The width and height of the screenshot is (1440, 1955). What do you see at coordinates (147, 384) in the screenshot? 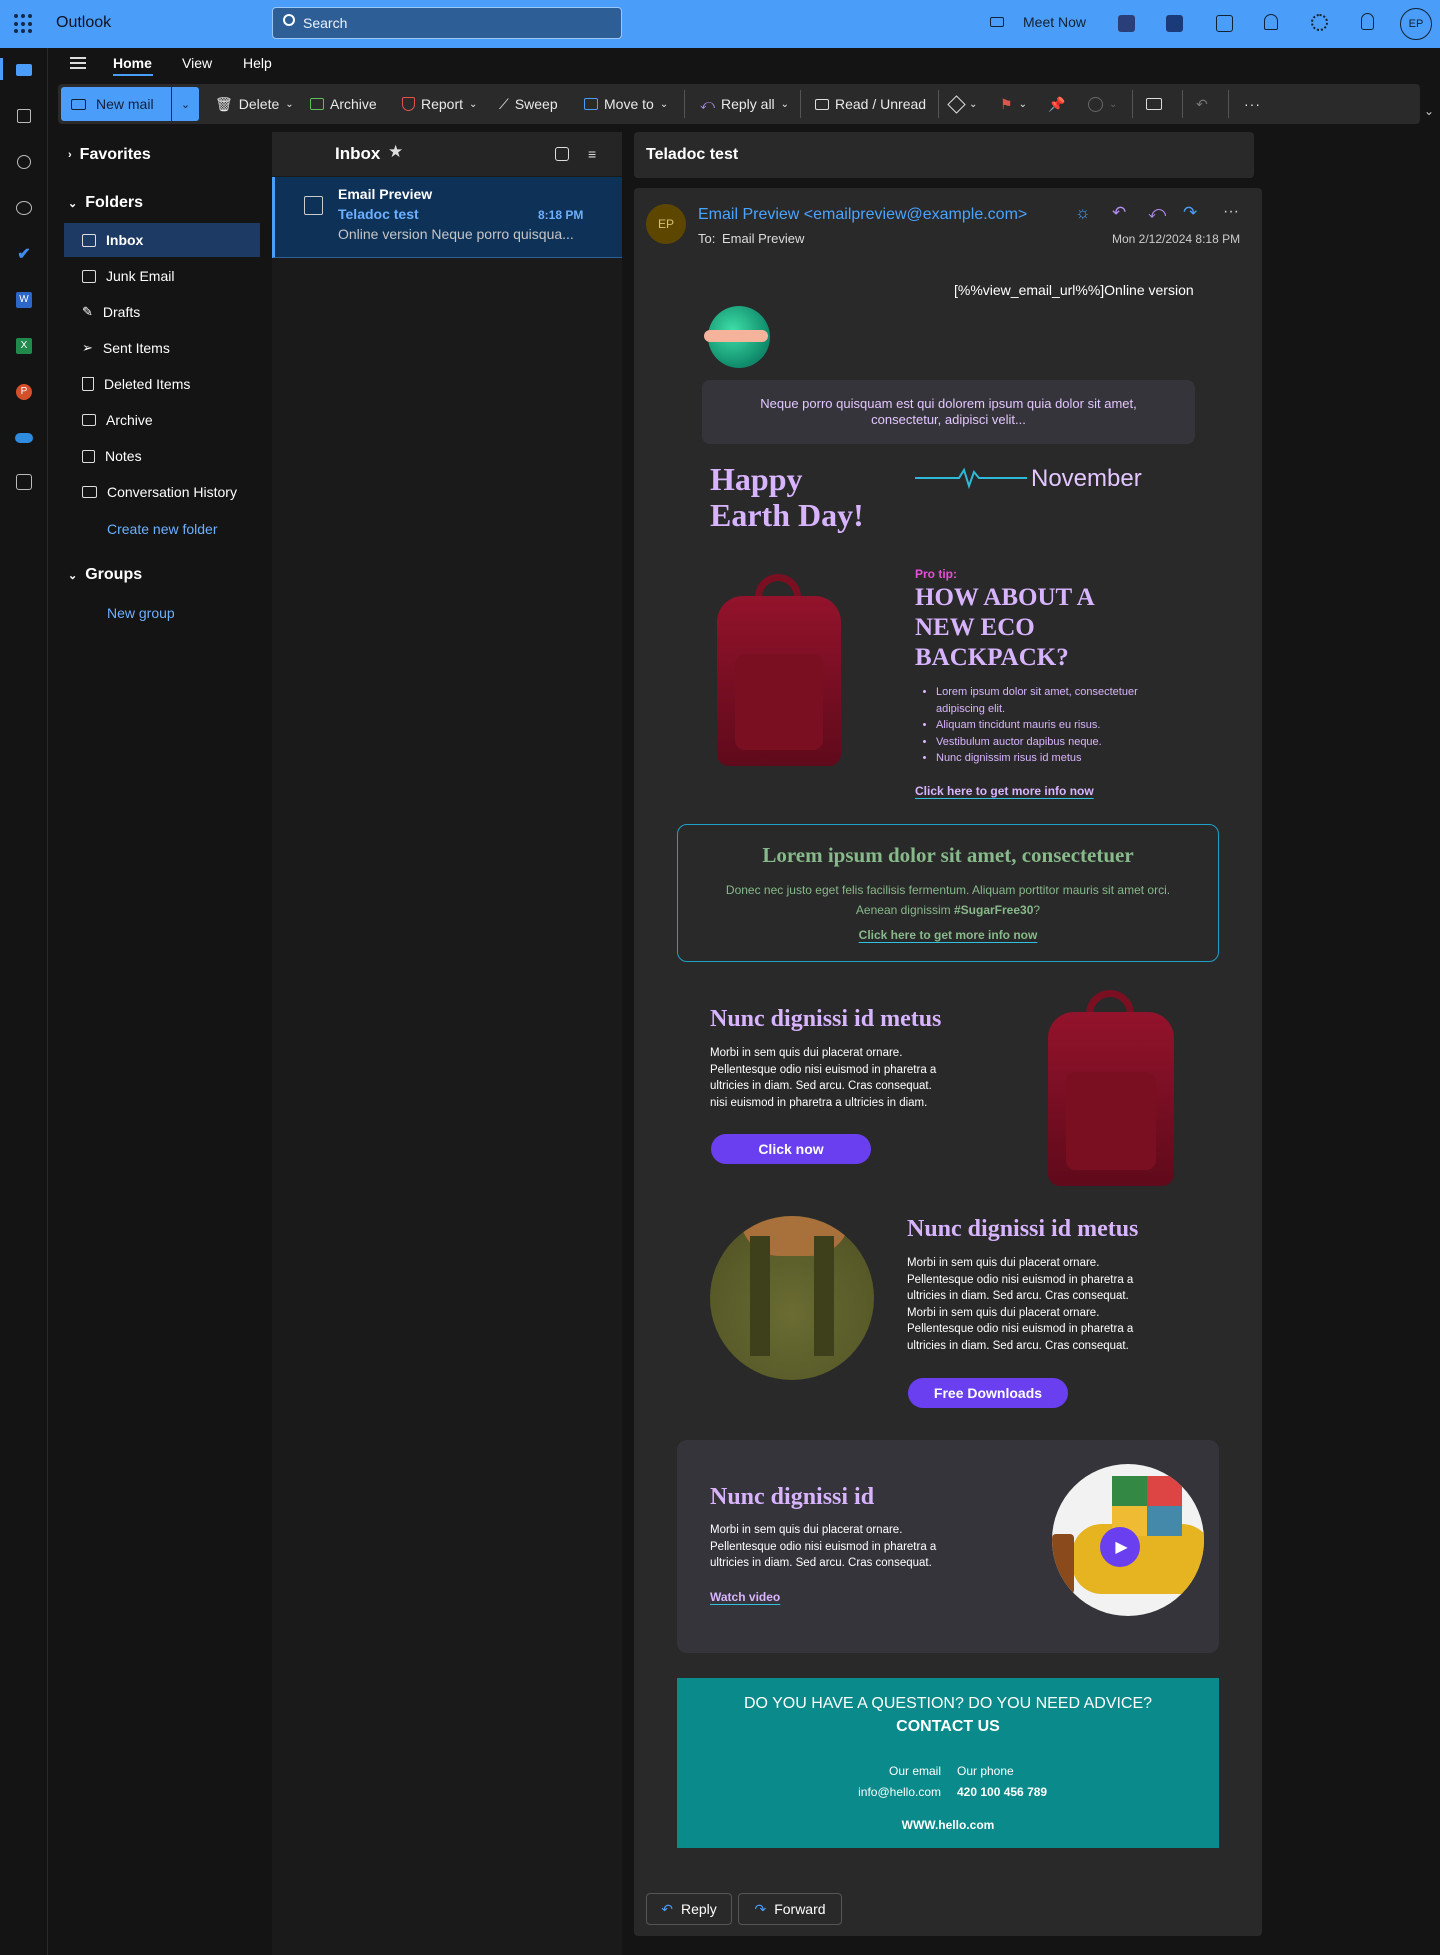
I see `folder-label: Deleted Items` at bounding box center [147, 384].